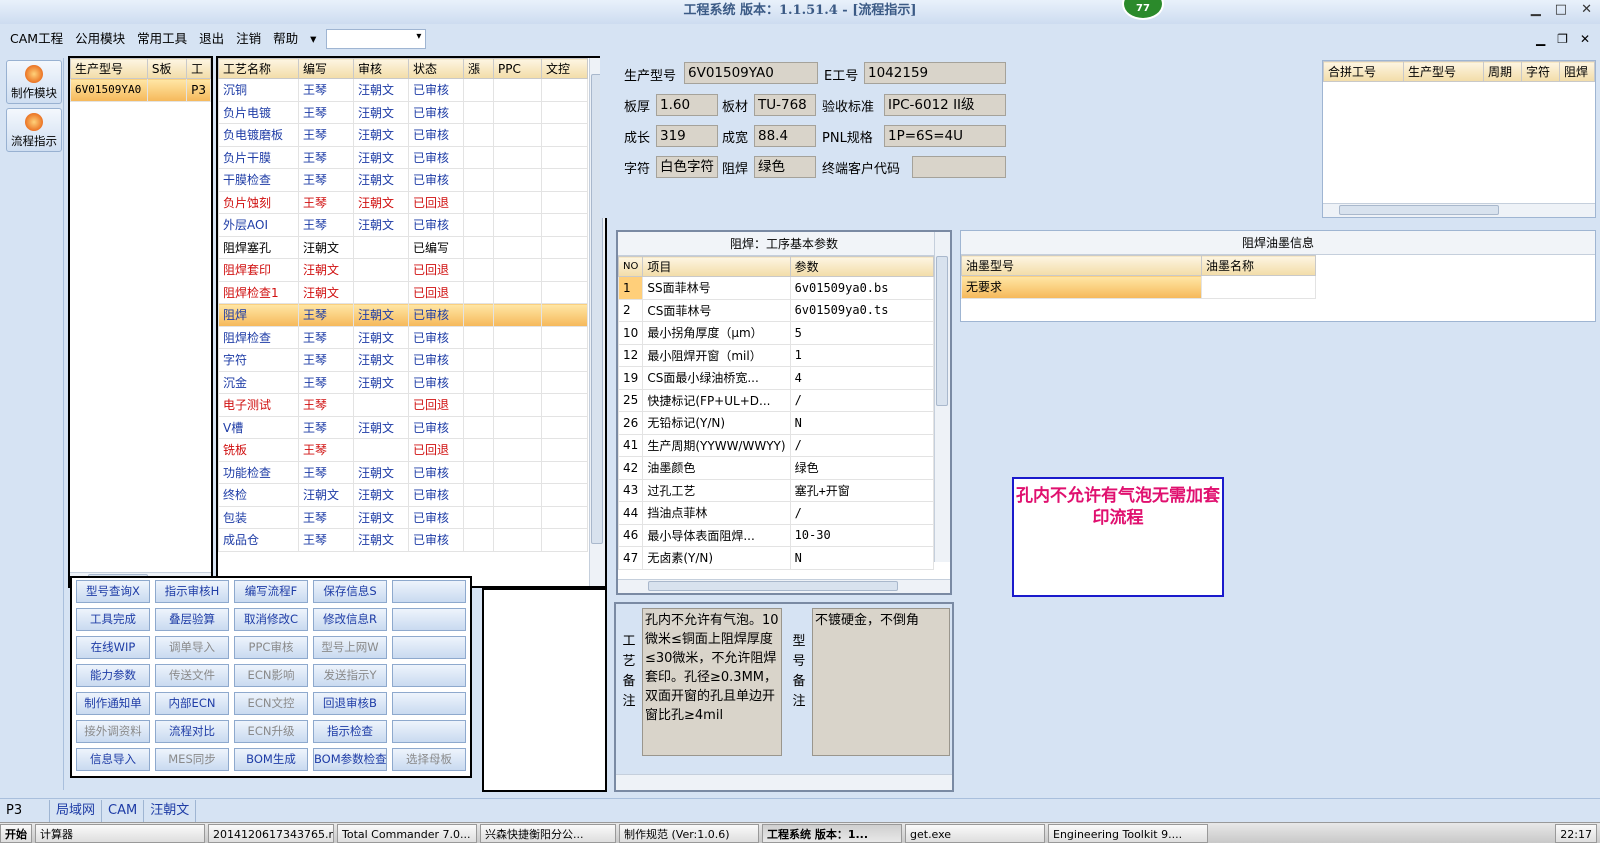  Describe the element at coordinates (403, 270) in the screenshot. I see `process-row: 阻焊套印 汪朝文 已回退` at that location.